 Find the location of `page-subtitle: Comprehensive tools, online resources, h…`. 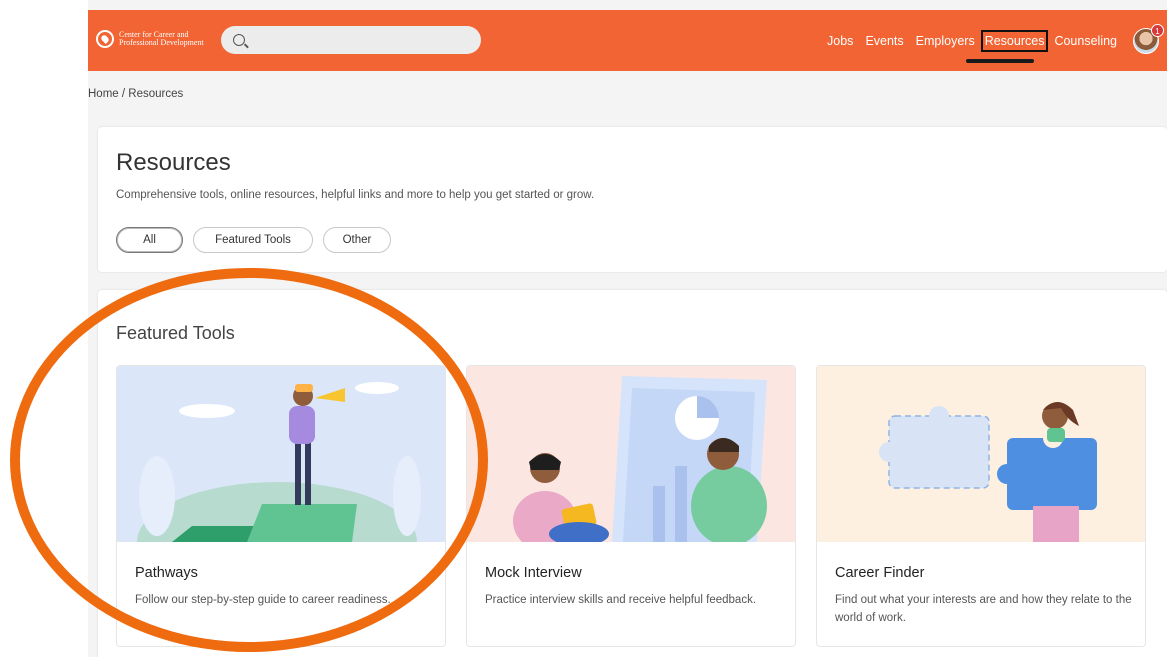

page-subtitle: Comprehensive tools, online resources, h… is located at coordinates (355, 195).